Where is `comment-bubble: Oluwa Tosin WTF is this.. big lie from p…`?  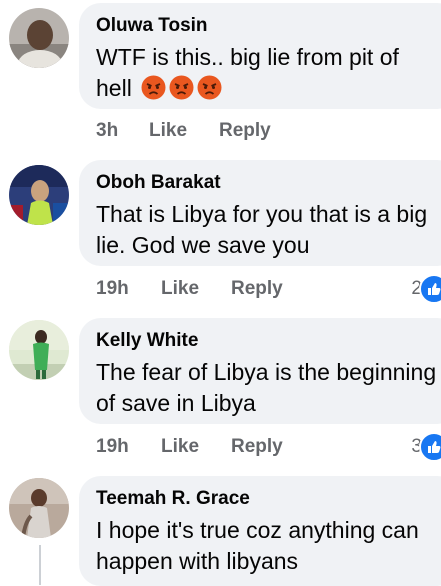 comment-bubble: Oluwa Tosin WTF is this.. big lie from p… is located at coordinates (260, 56).